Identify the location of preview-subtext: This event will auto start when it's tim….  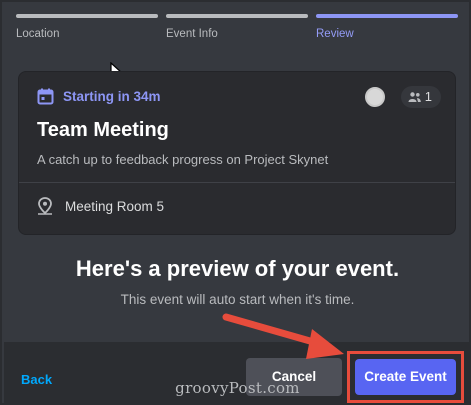
(237, 299).